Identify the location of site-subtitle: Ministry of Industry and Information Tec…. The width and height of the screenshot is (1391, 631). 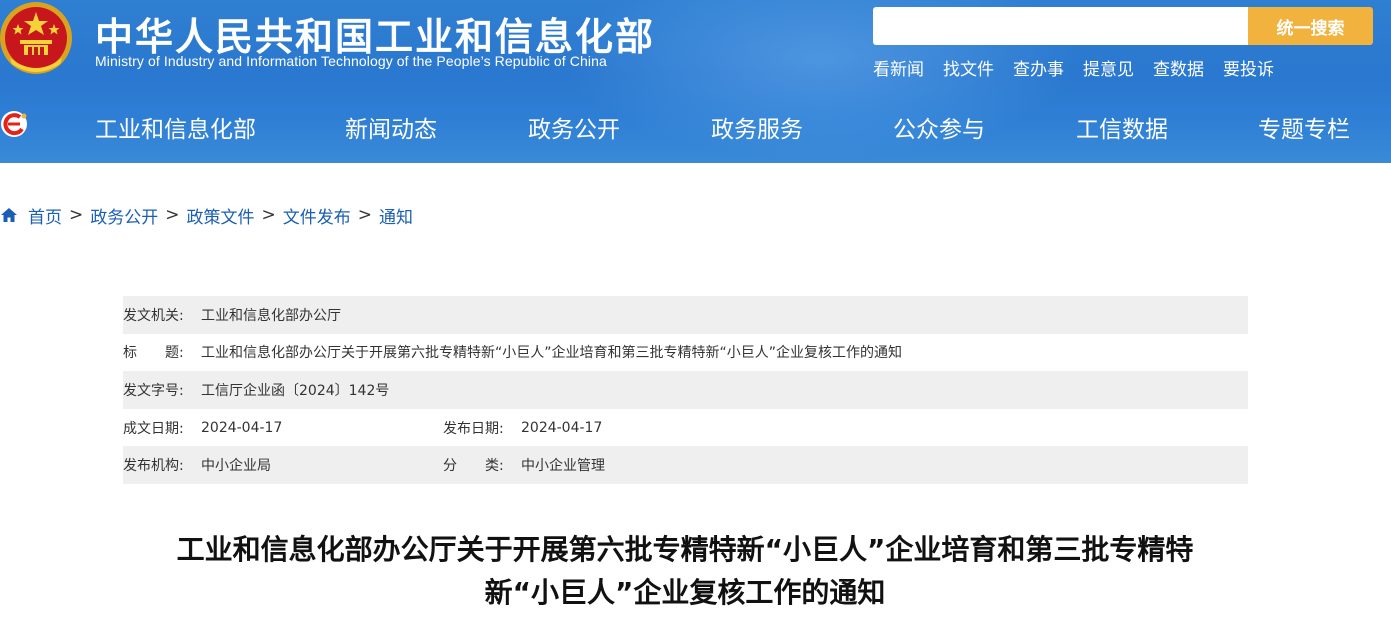
(351, 61).